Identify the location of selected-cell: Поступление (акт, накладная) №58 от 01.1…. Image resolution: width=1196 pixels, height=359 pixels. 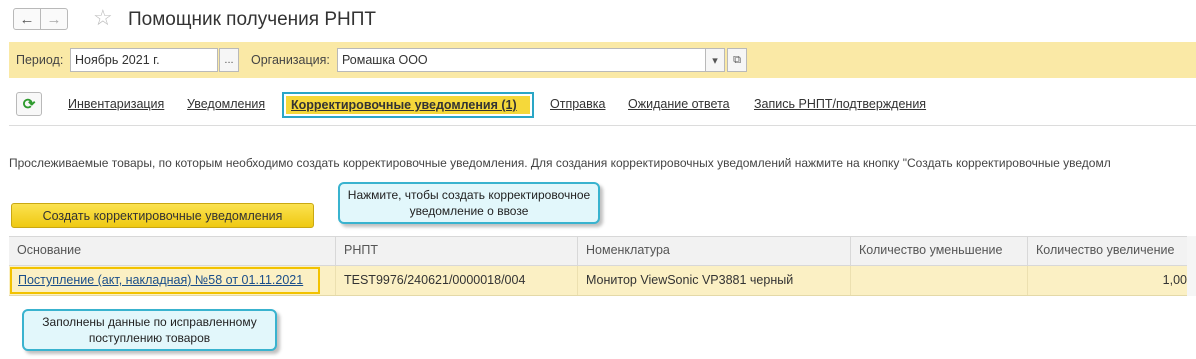
(165, 280).